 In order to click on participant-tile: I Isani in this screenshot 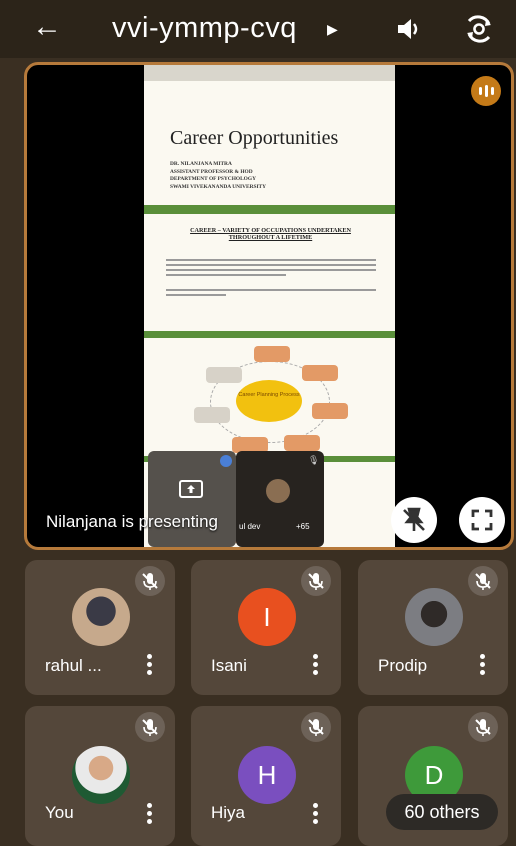, I will do `click(266, 627)`.